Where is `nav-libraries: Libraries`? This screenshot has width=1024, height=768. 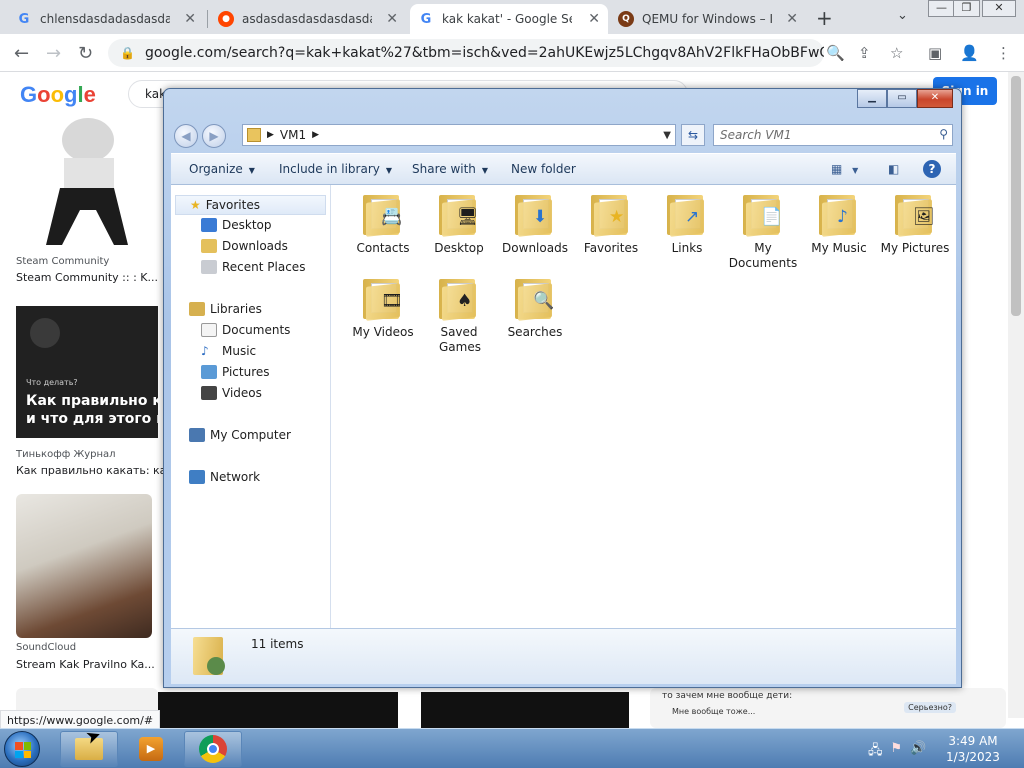
nav-libraries: Libraries is located at coordinates (225, 309).